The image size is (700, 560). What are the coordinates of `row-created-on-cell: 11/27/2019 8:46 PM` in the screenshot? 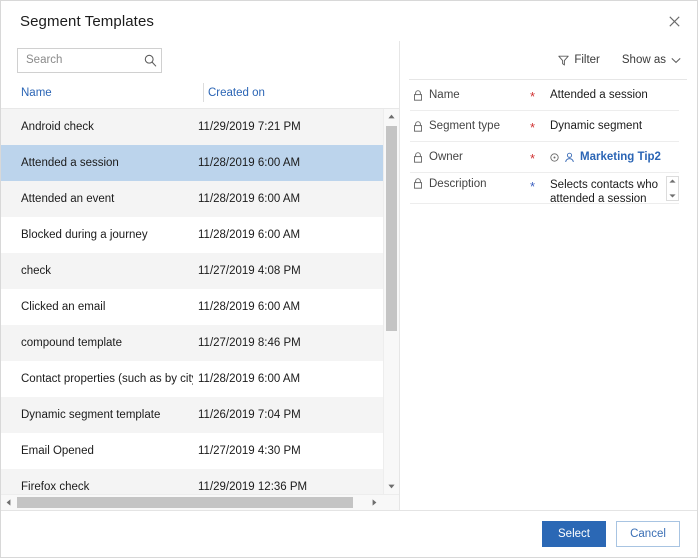 It's located at (249, 343).